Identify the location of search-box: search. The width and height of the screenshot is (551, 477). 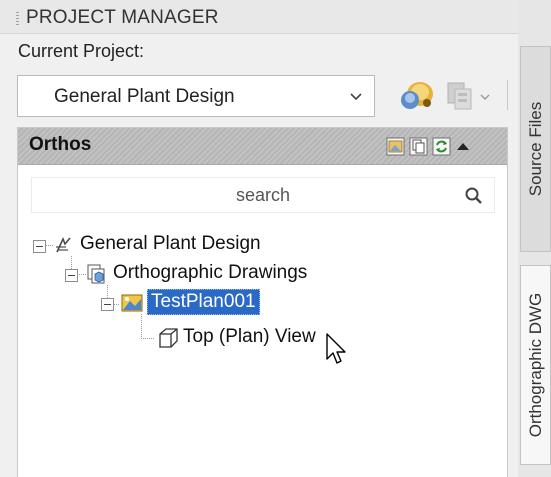
(263, 195).